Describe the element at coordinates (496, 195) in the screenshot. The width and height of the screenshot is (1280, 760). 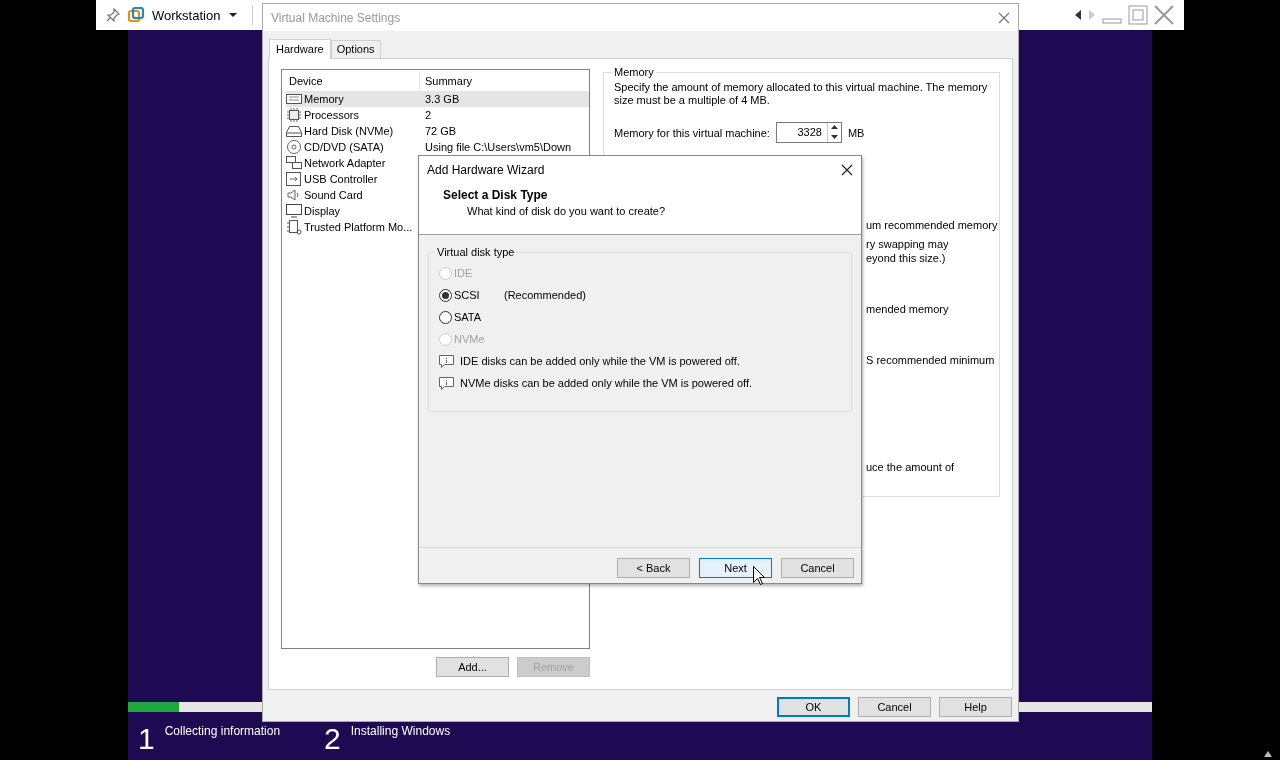
I see `step-heading: Select a Disk Type` at that location.